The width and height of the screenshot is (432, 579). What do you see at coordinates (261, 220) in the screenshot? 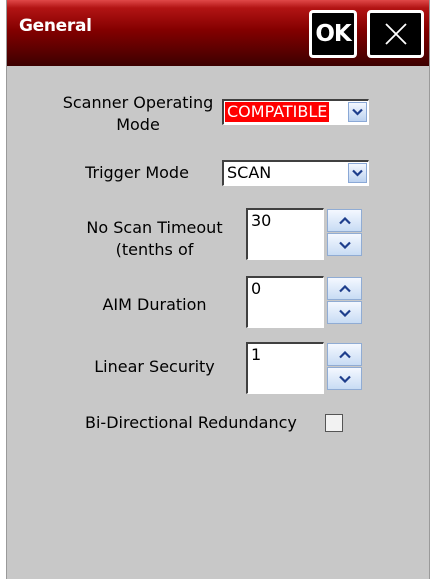
I see `no-scan-timeout-value: 30` at bounding box center [261, 220].